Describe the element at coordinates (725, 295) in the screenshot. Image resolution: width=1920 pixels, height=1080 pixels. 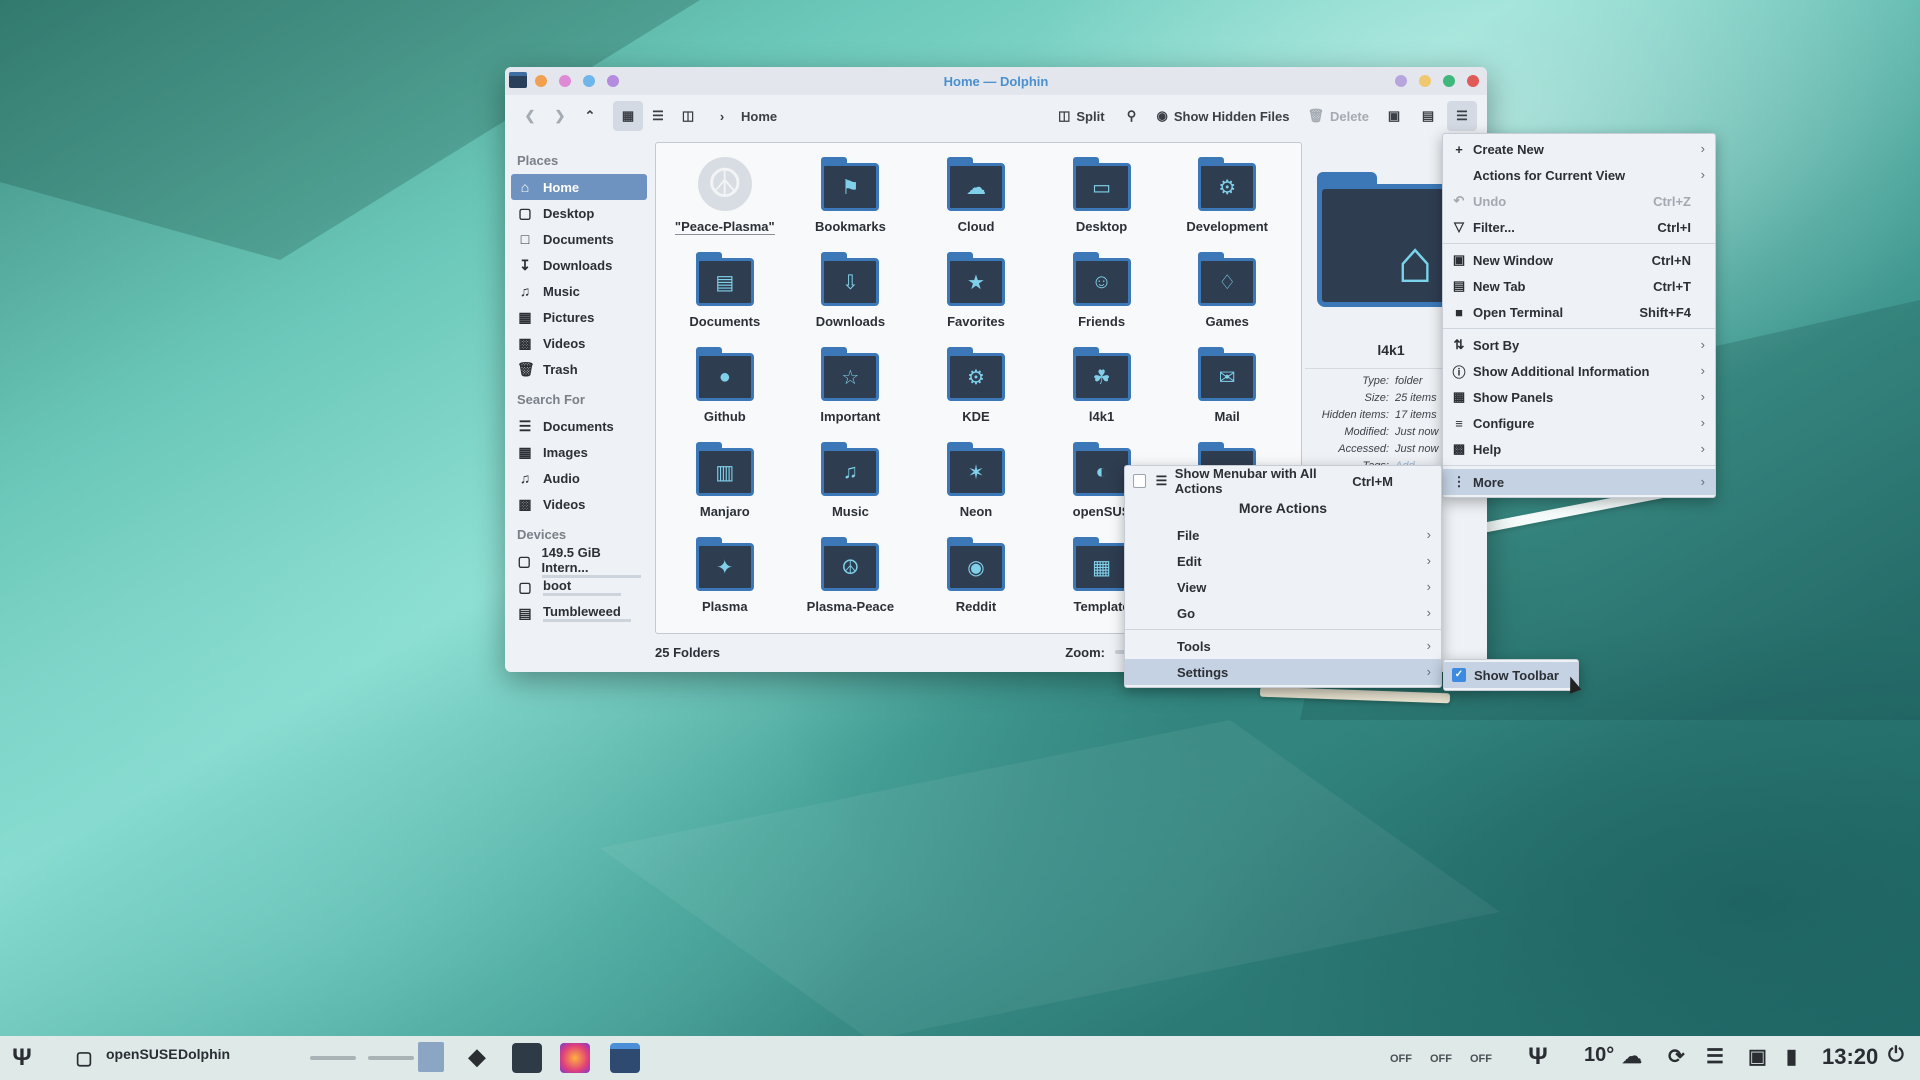
I see `file-item: ▤ Documents` at that location.